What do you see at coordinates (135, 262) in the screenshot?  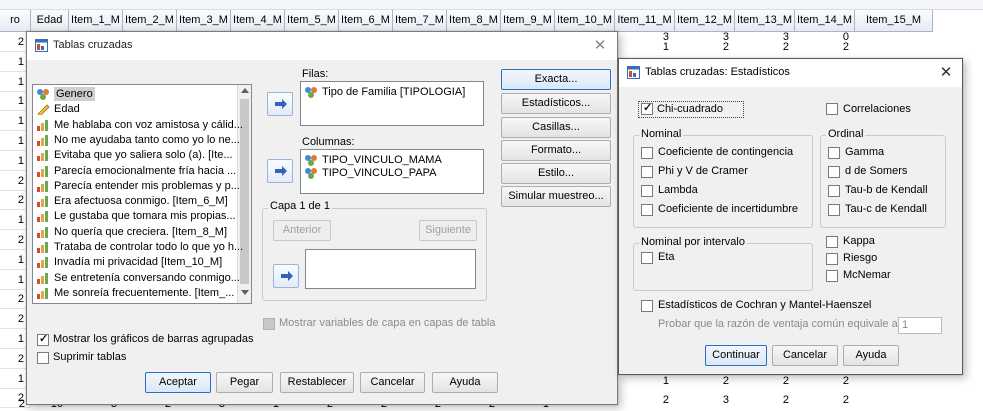 I see `variable-item: Invadía mi privacidad [Item_10_M]` at bounding box center [135, 262].